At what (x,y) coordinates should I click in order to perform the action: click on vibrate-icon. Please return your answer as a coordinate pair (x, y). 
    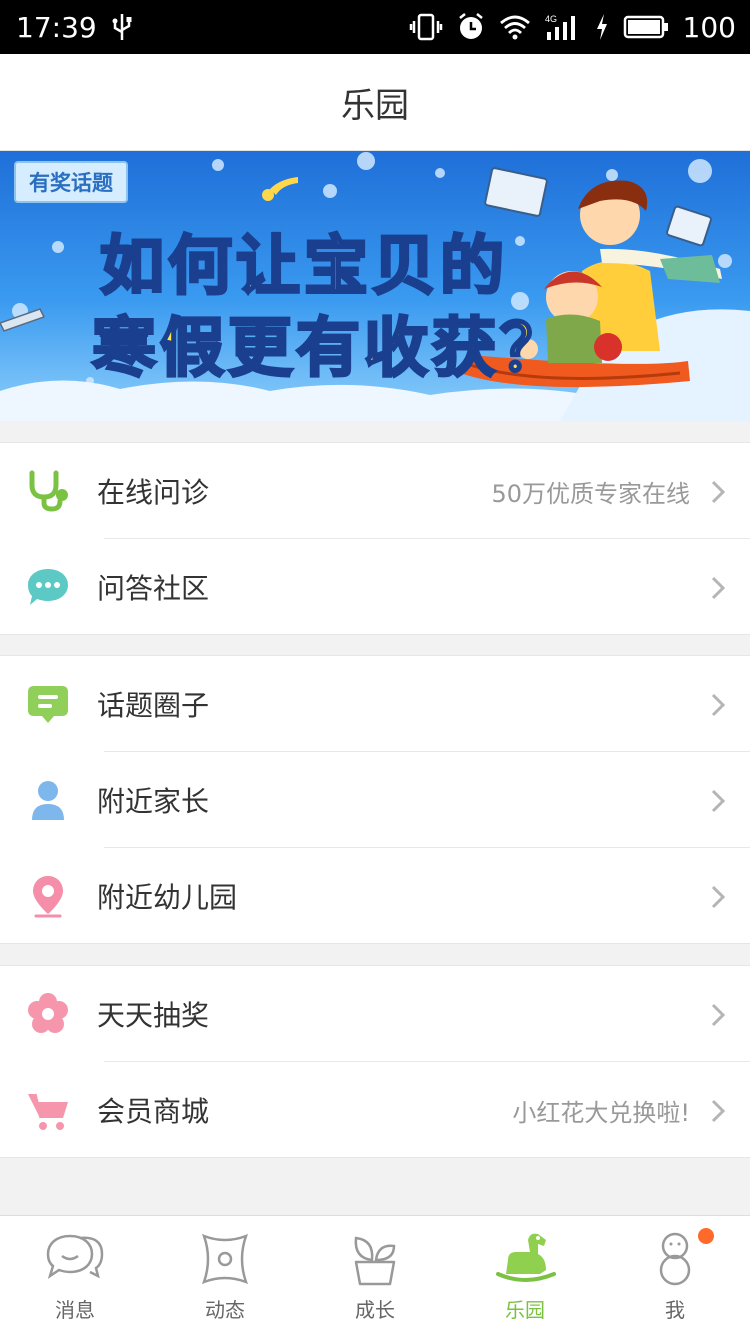
    Looking at the image, I should click on (426, 27).